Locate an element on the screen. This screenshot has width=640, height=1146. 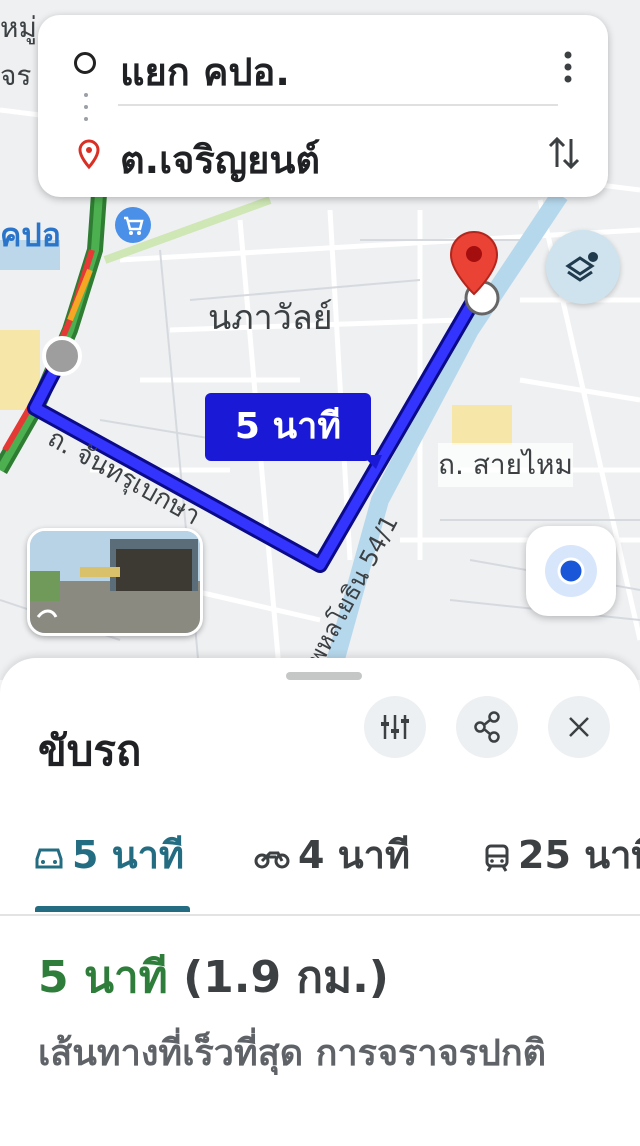
close-icon is located at coordinates (579, 727).